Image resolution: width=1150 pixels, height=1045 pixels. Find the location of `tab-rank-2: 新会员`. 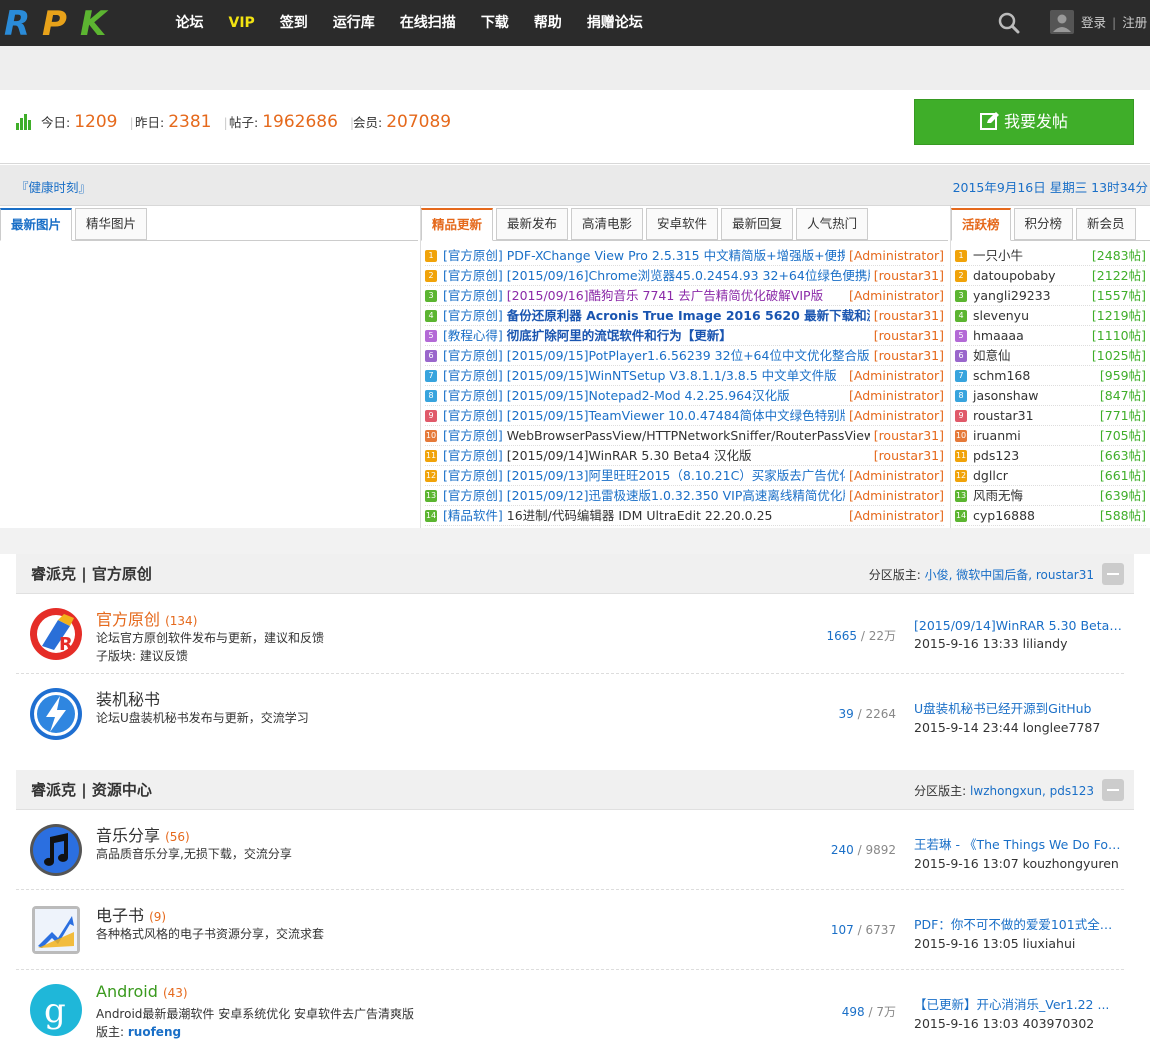

tab-rank-2: 新会员 is located at coordinates (1106, 224).